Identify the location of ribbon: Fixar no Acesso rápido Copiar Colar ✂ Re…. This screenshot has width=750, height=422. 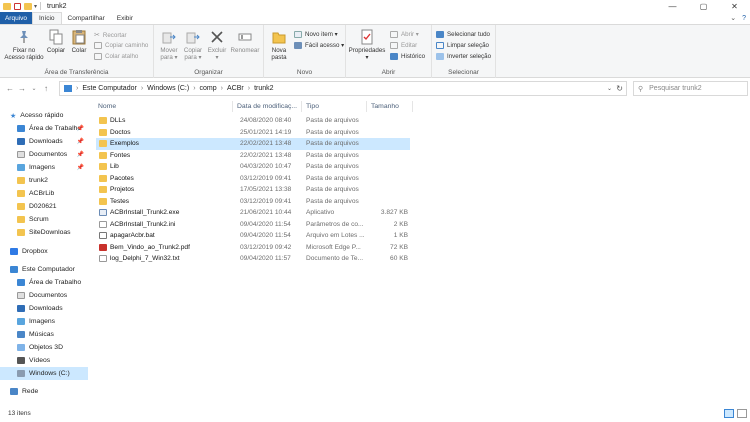
(375, 51).